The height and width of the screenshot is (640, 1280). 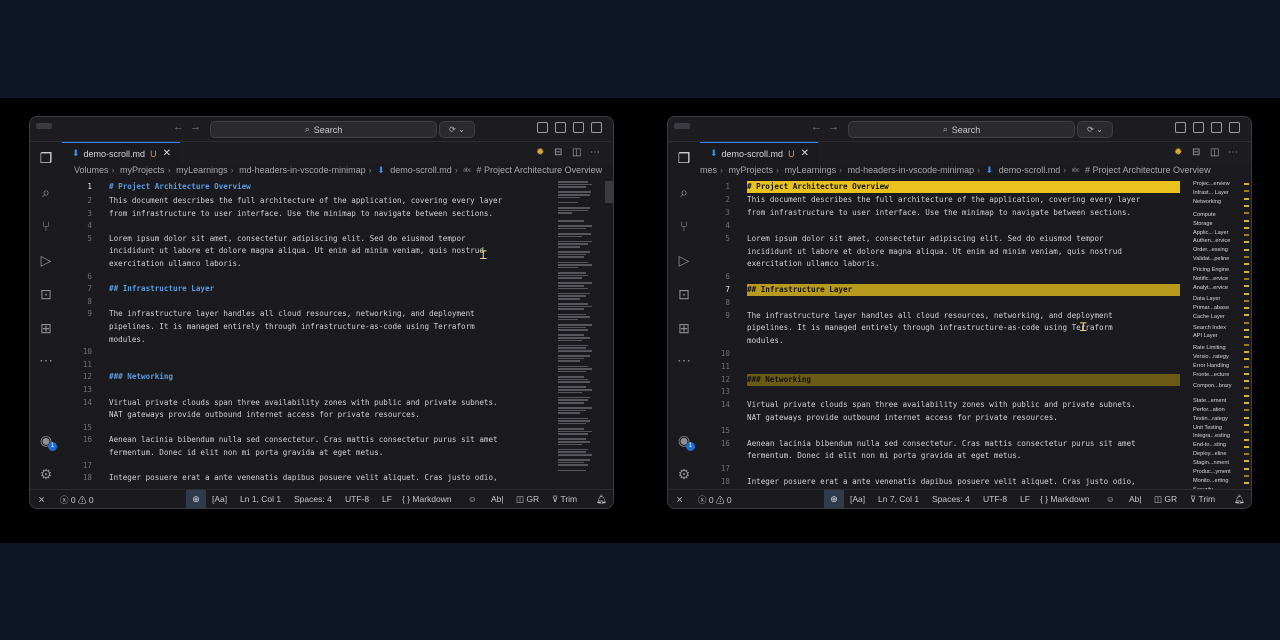 What do you see at coordinates (609, 192) in the screenshot?
I see `scrollbar-thumb` at bounding box center [609, 192].